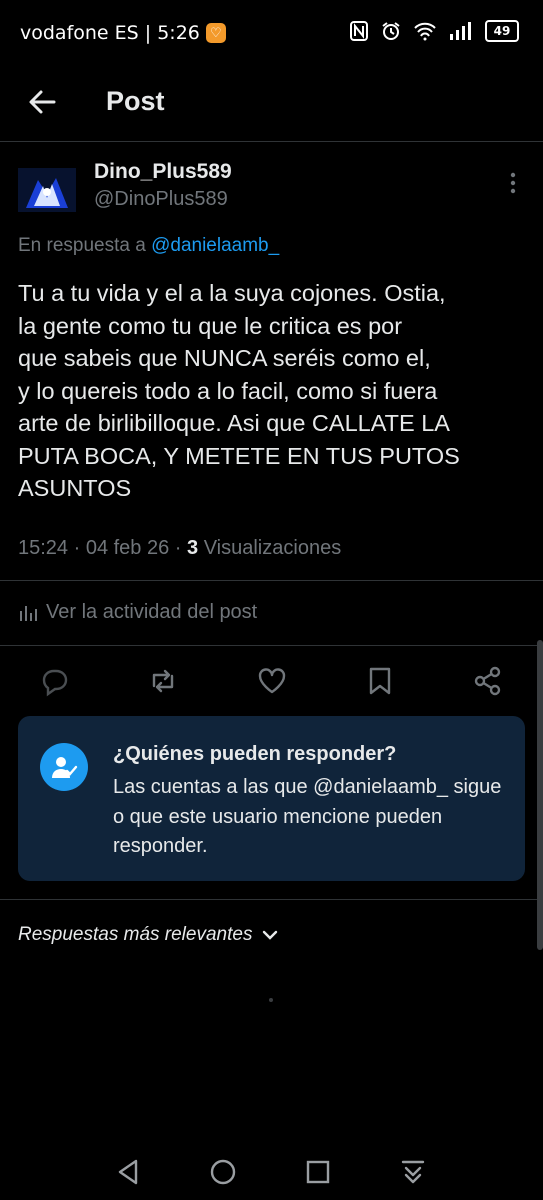 The height and width of the screenshot is (1200, 543). What do you see at coordinates (223, 1172) in the screenshot?
I see `nav-home-icon` at bounding box center [223, 1172].